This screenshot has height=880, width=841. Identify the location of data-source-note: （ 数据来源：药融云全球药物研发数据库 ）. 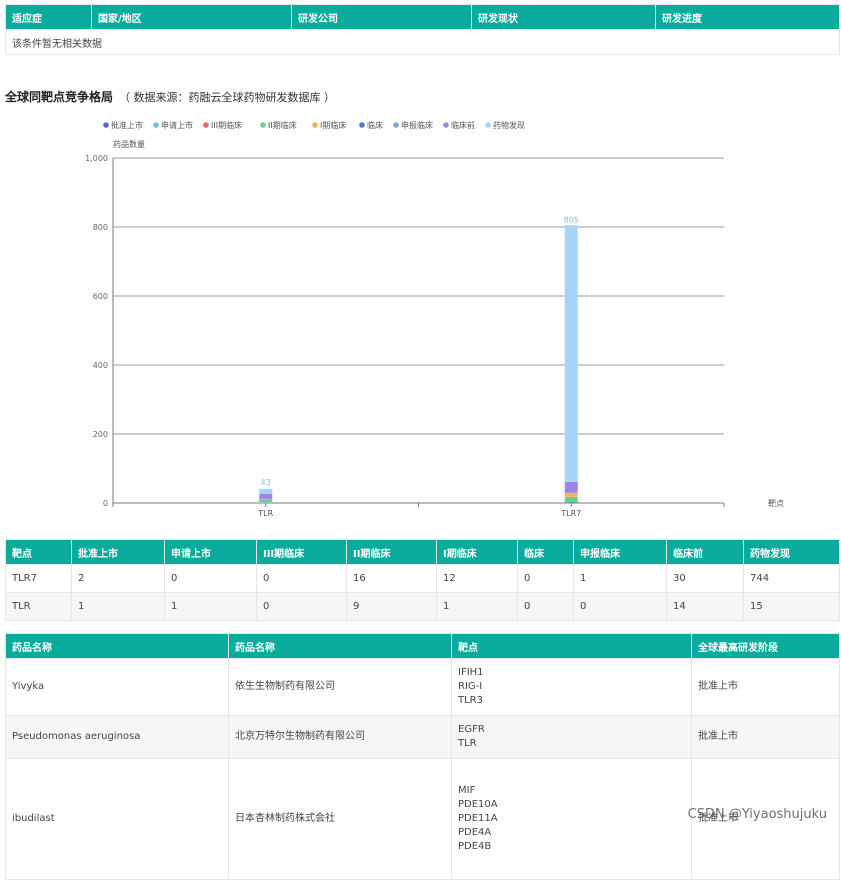
(227, 97).